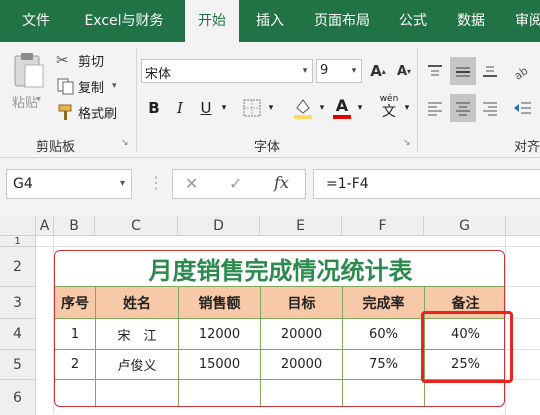 Image resolution: width=540 pixels, height=415 pixels. Describe the element at coordinates (227, 71) in the screenshot. I see `font-name-select: 宋体 ▾` at that location.